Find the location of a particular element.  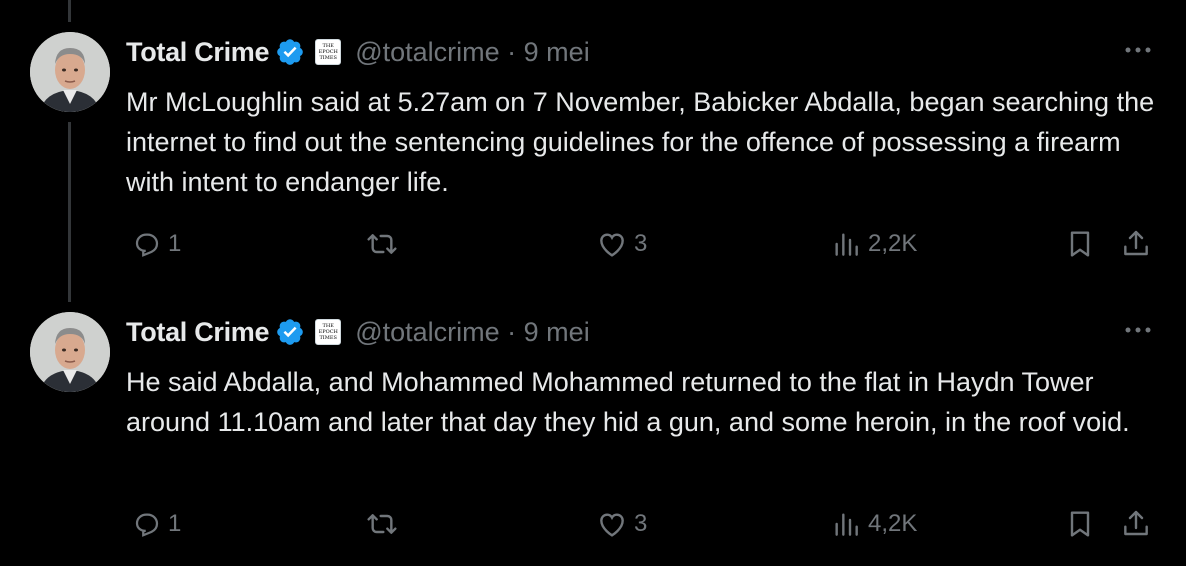

view-count: 2,2K is located at coordinates (893, 243).